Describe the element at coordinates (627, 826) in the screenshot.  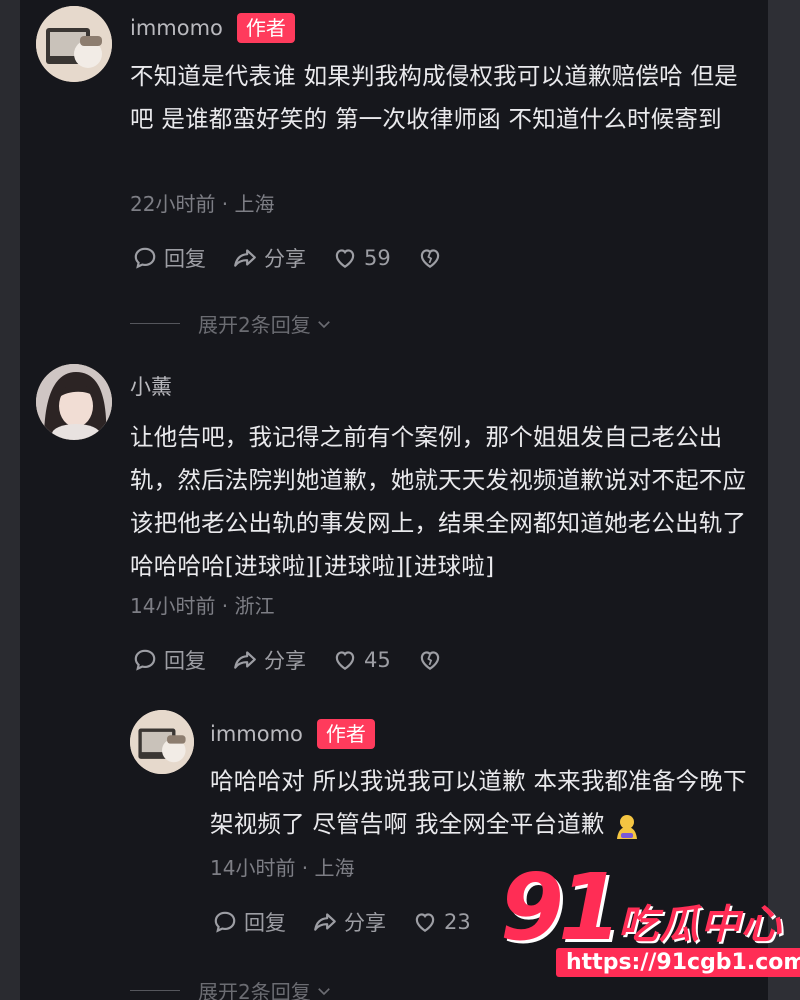
I see `bowing-emoji-icon` at that location.